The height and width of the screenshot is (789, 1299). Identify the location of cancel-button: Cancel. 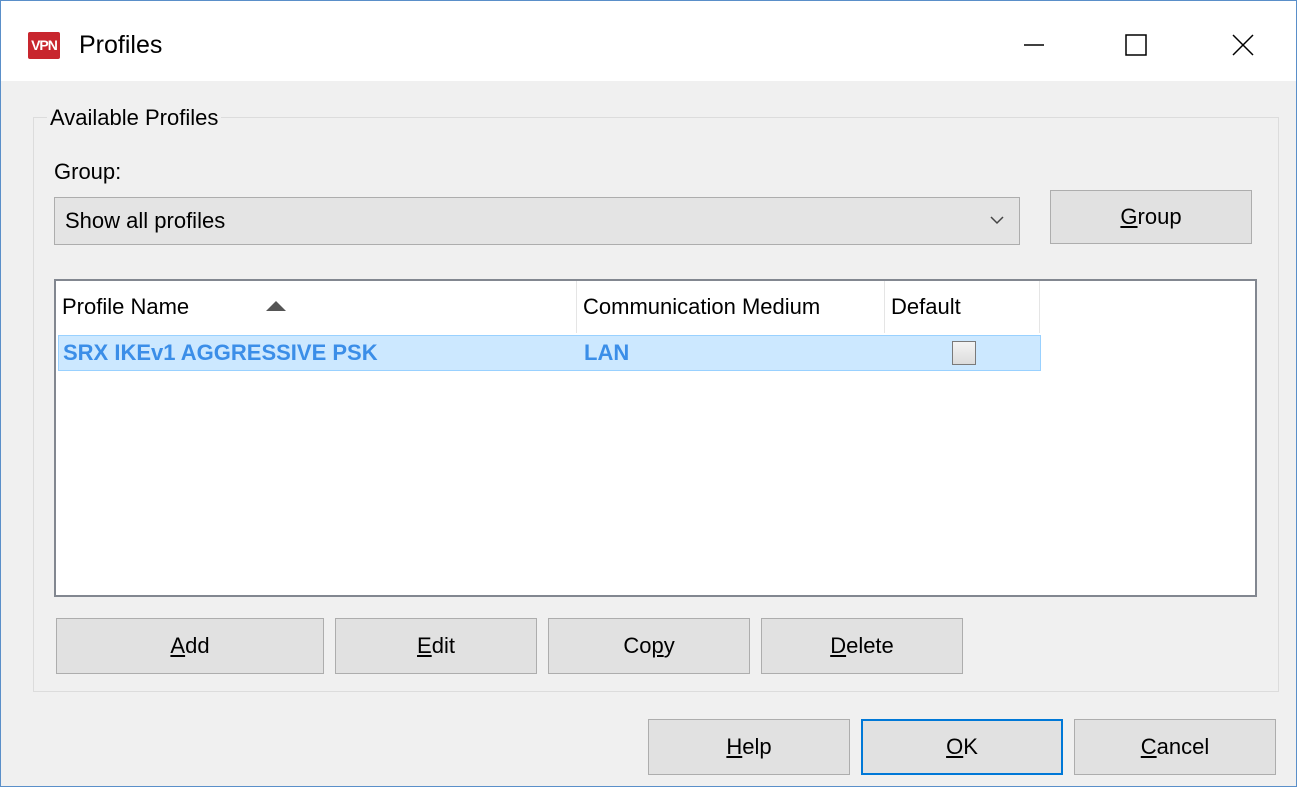
(1175, 747).